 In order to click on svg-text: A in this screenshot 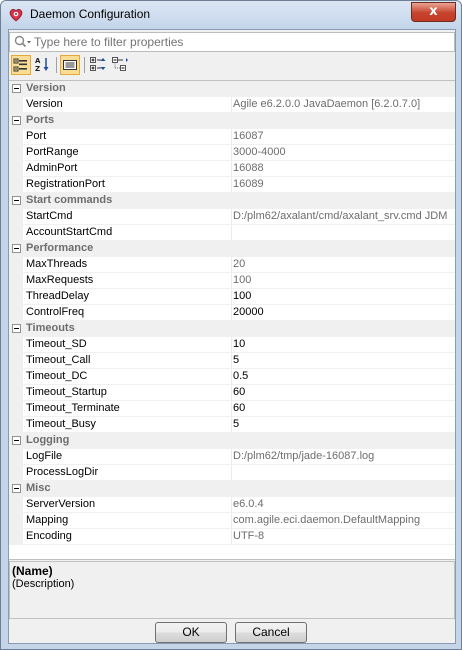, I will do `click(38, 61)`.